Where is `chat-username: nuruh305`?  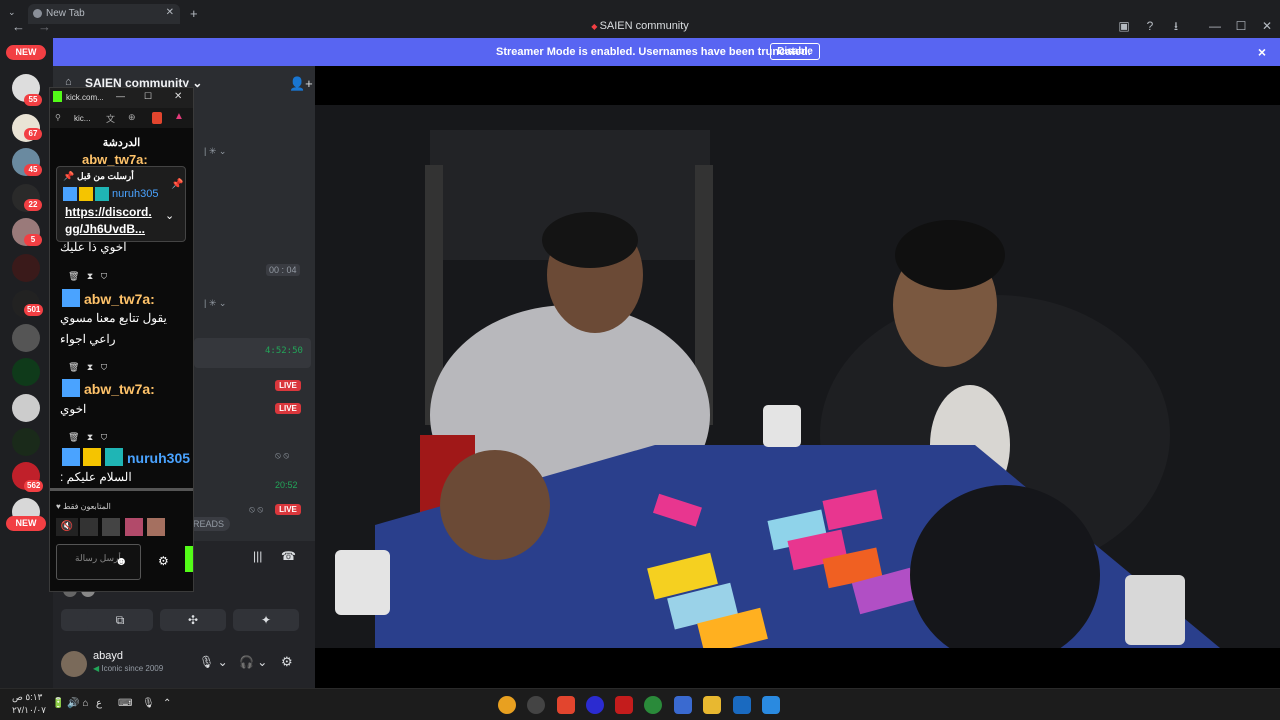
chat-username: nuruh305 is located at coordinates (158, 458).